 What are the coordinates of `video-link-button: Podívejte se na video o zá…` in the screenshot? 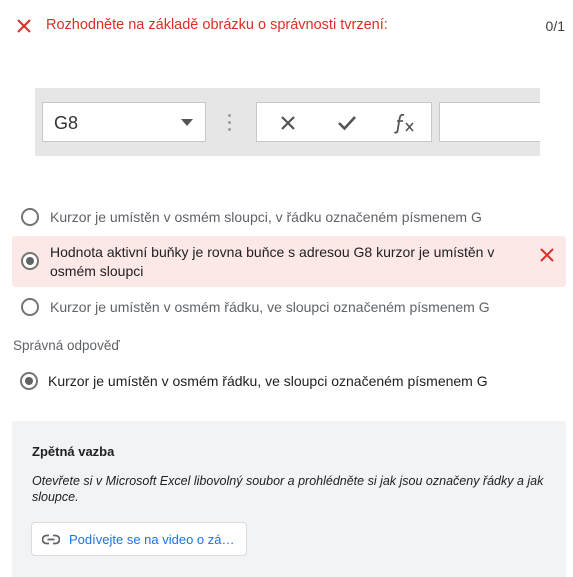 It's located at (139, 539).